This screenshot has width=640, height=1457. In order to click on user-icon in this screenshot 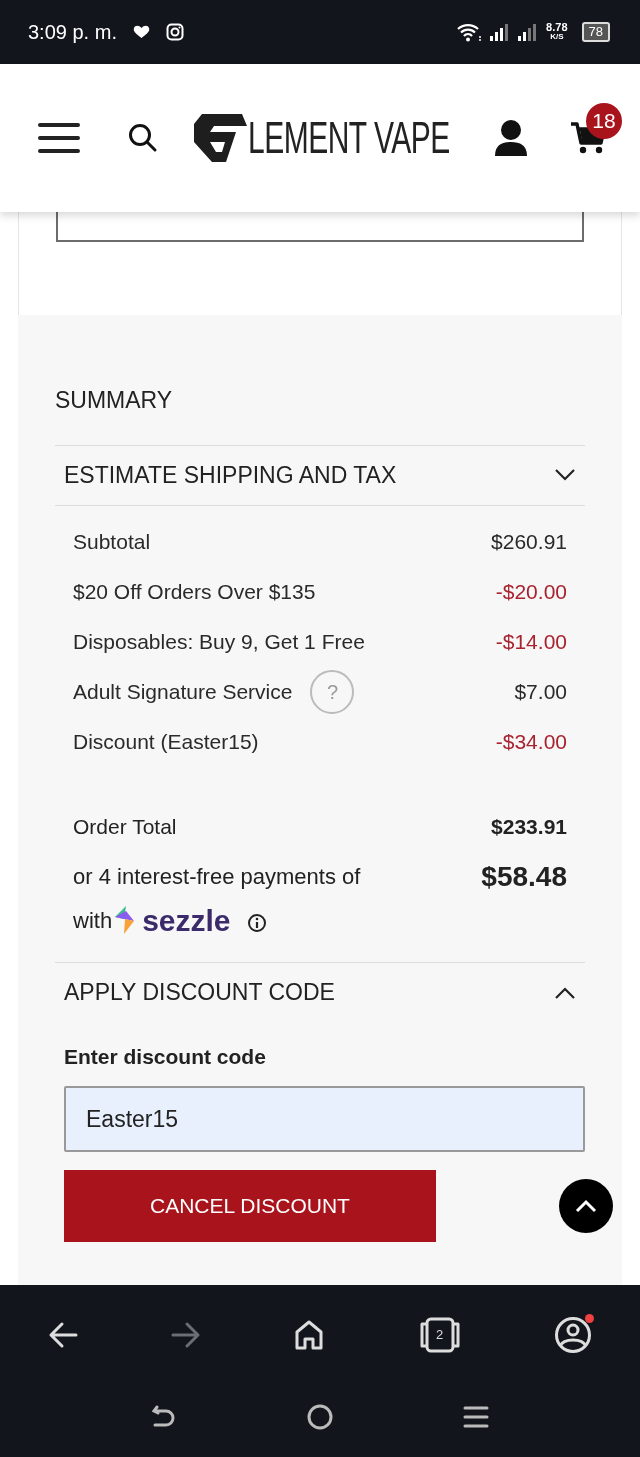, I will do `click(511, 138)`.